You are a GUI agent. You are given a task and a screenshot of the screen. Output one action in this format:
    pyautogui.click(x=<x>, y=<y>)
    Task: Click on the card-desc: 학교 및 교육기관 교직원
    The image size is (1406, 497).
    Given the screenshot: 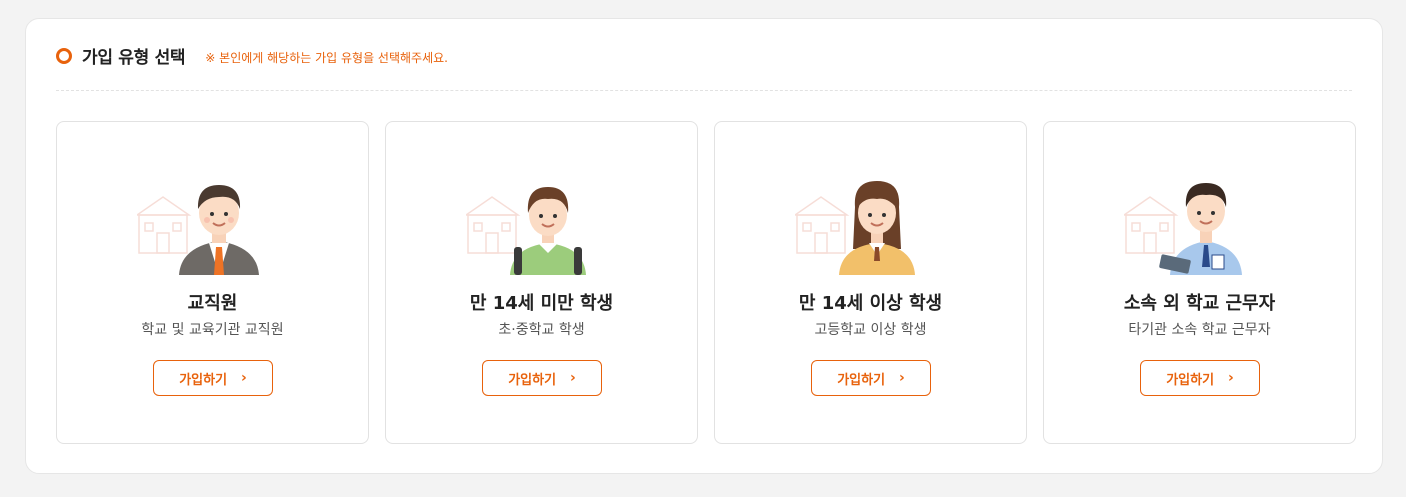 What is the action you would take?
    pyautogui.click(x=212, y=330)
    